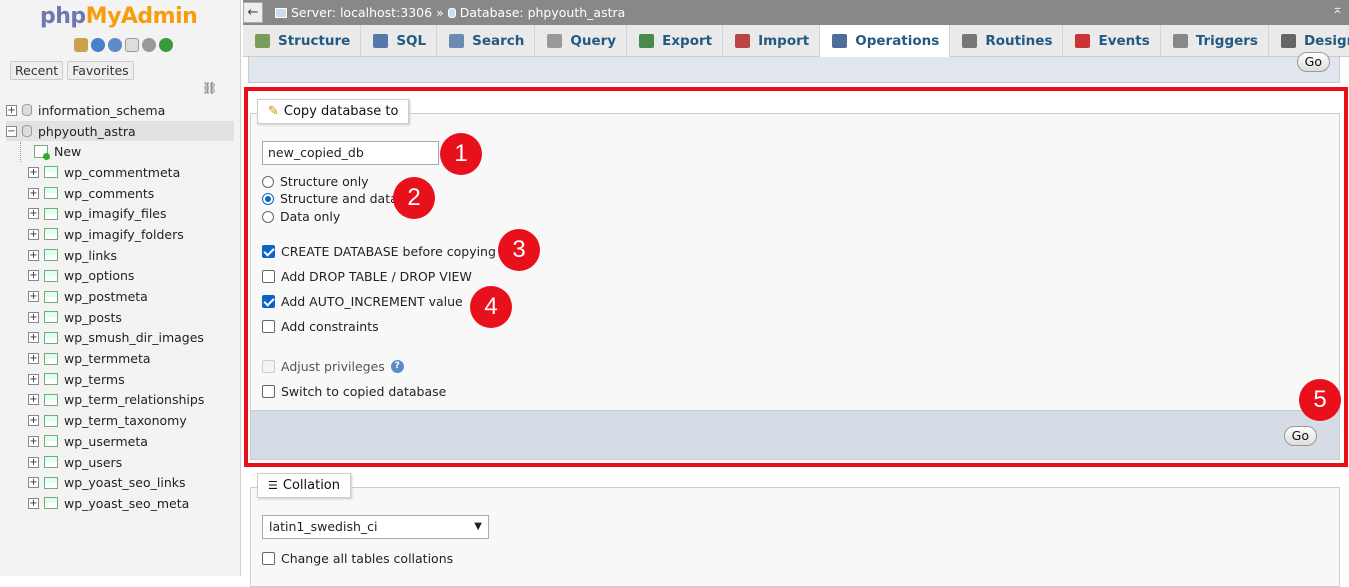  What do you see at coordinates (126, 503) in the screenshot?
I see `table-name: wp_yoast_seo_meta` at bounding box center [126, 503].